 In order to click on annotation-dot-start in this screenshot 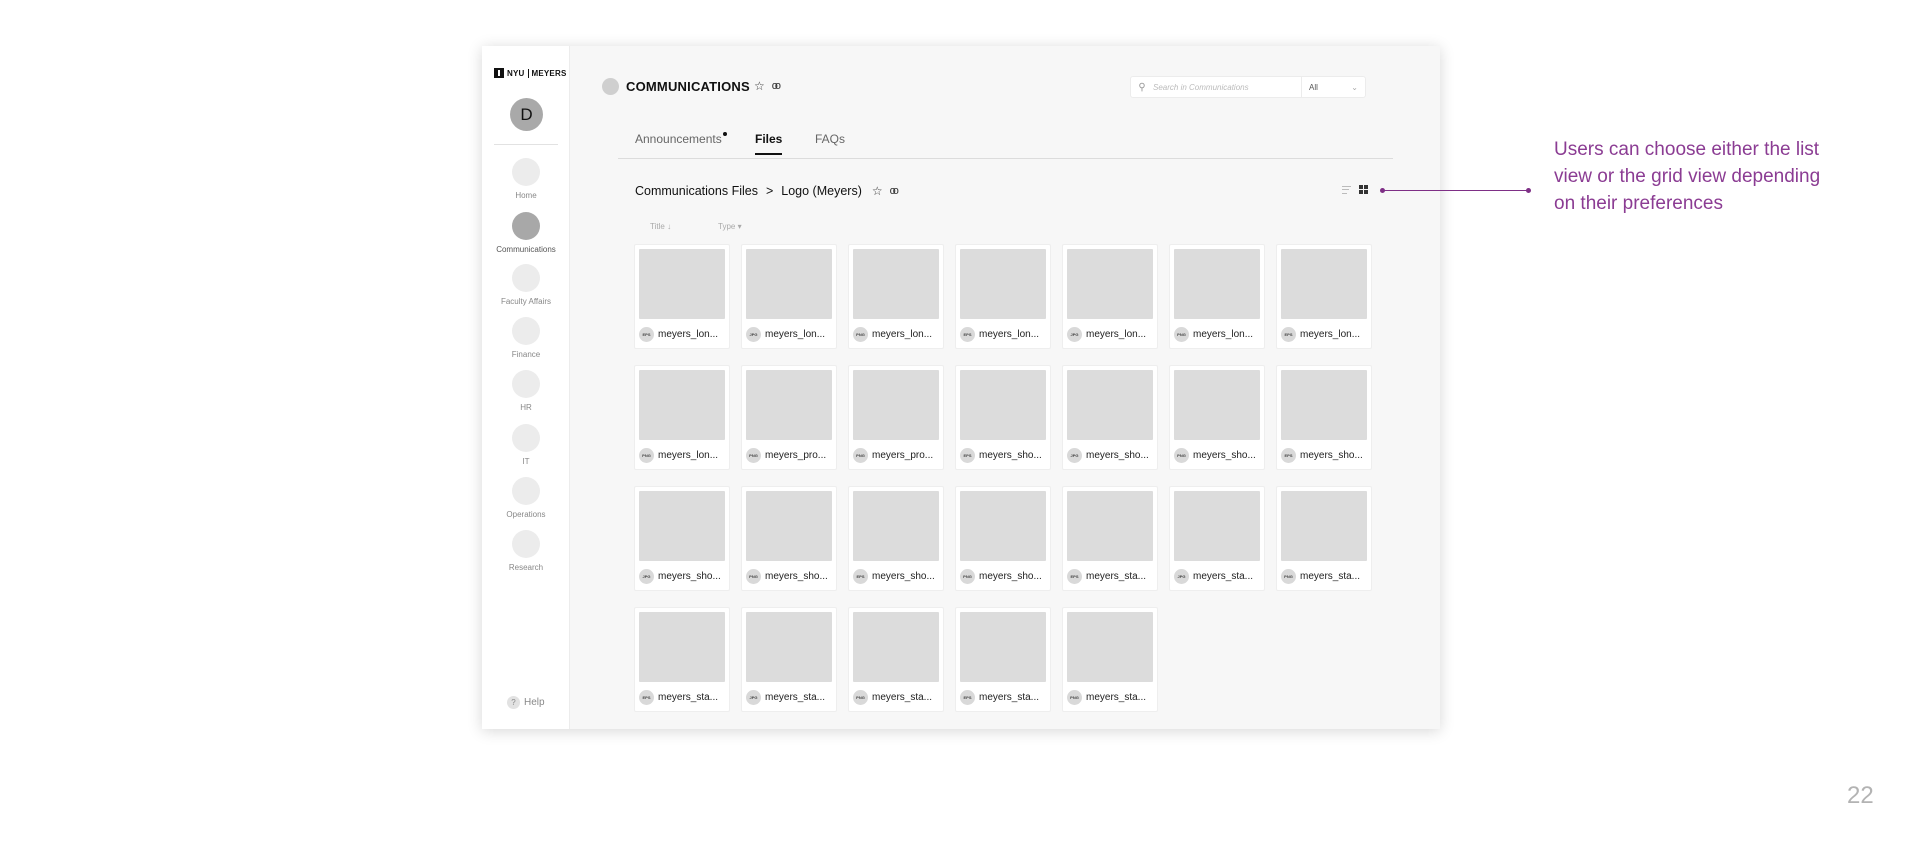, I will do `click(1382, 190)`.